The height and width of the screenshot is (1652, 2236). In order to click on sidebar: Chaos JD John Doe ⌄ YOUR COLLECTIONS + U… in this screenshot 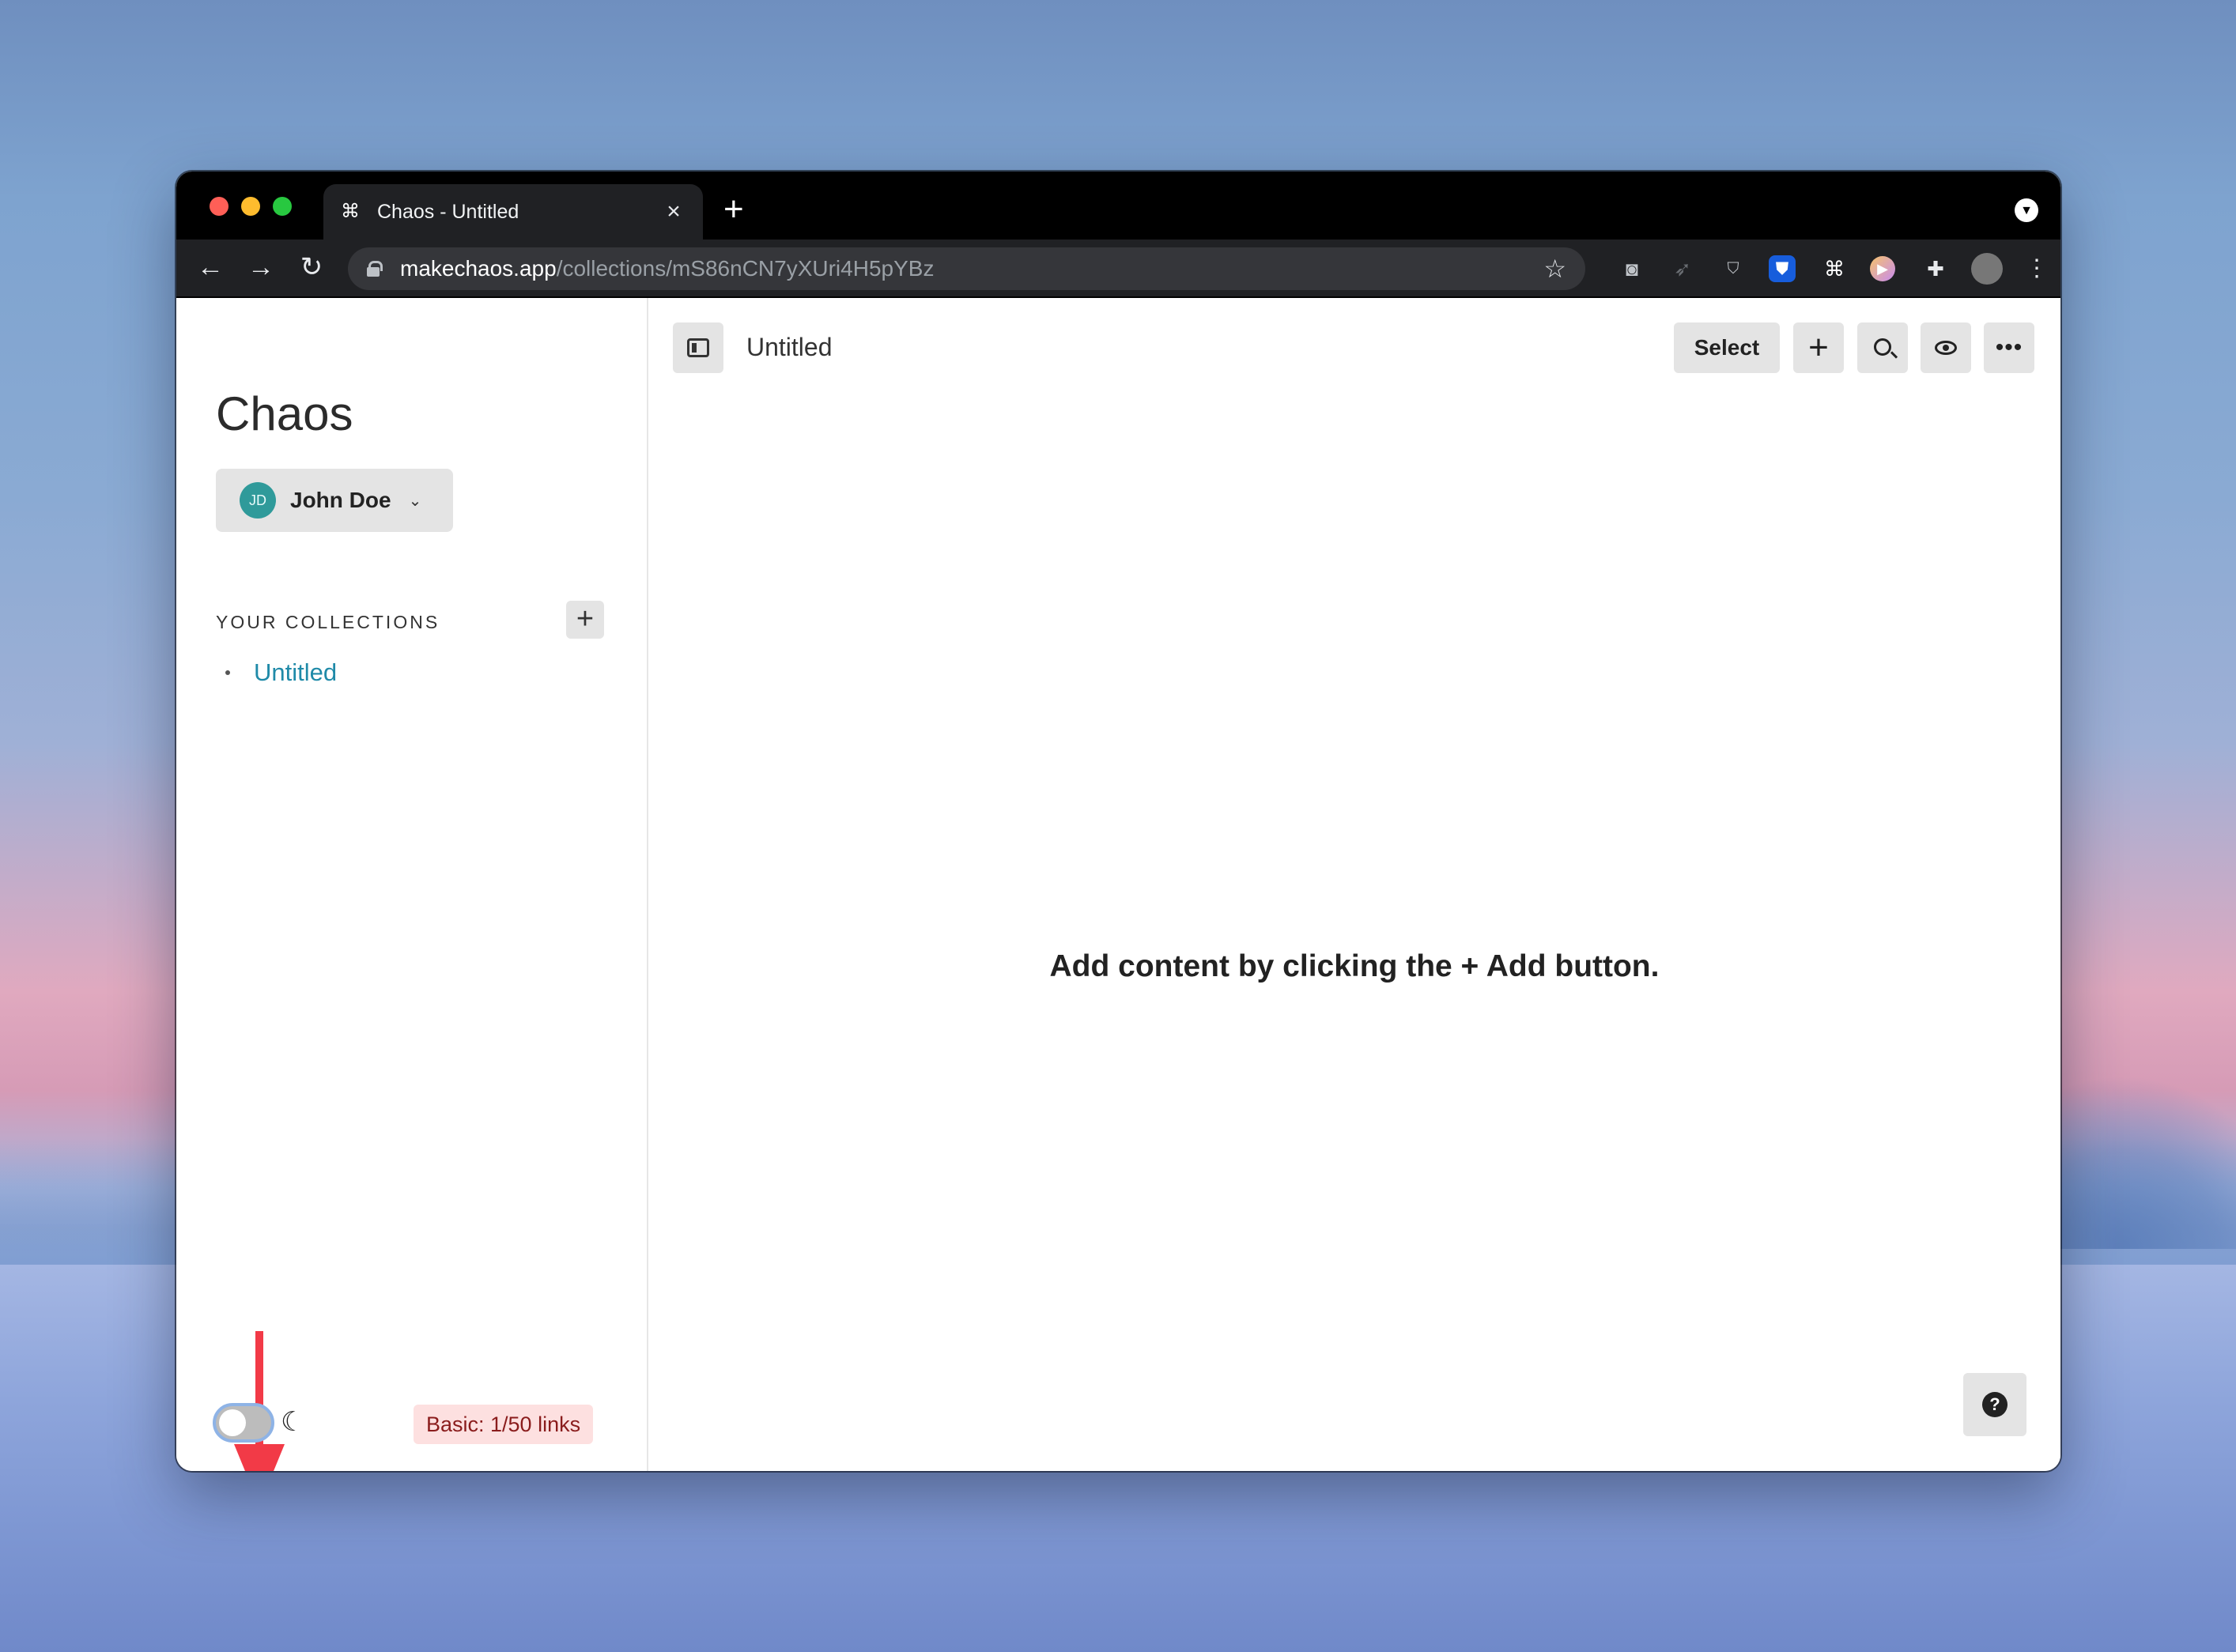, I will do `click(412, 885)`.